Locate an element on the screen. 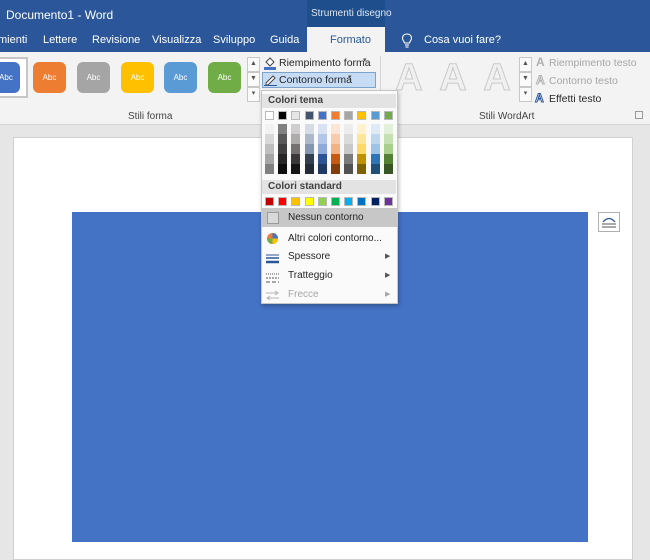  styles-scroll-down-icon: ▼ is located at coordinates (253, 79).